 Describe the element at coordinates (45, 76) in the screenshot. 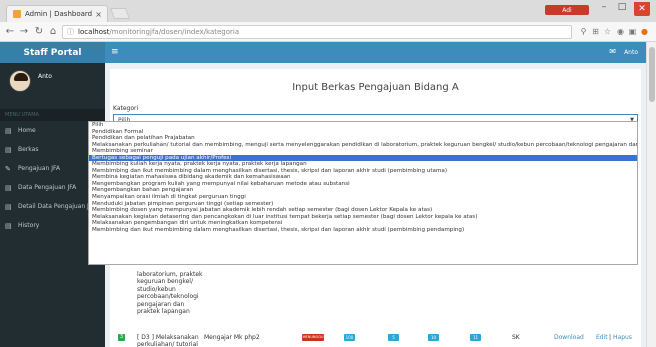

I see `sidebar-user-name: Anto` at that location.